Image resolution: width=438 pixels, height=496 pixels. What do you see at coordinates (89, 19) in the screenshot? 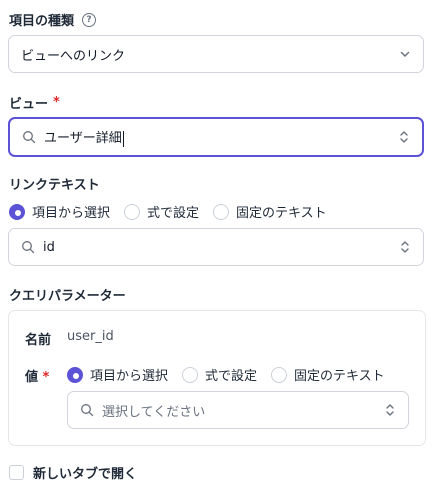
I see `question-circle-icon: ?` at bounding box center [89, 19].